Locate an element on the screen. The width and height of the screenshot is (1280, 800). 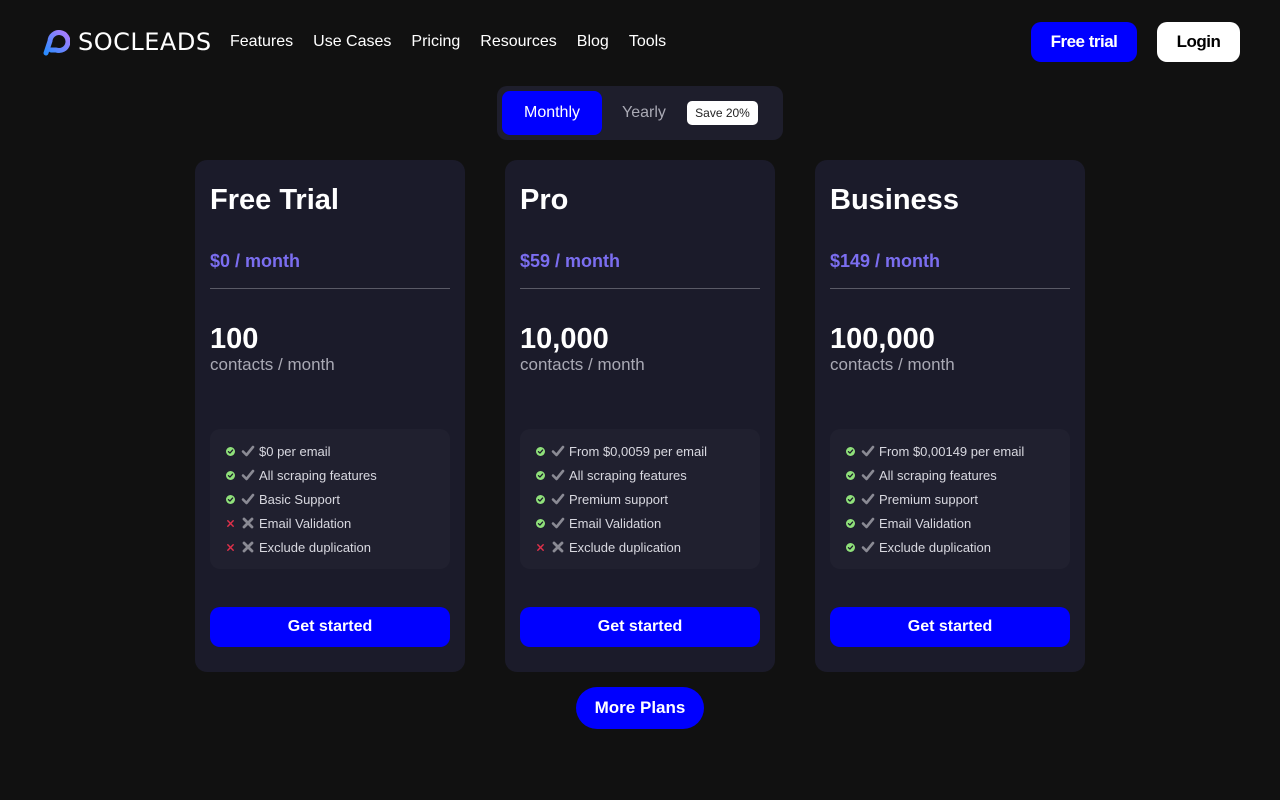
nav-tools: Tools is located at coordinates (647, 42).